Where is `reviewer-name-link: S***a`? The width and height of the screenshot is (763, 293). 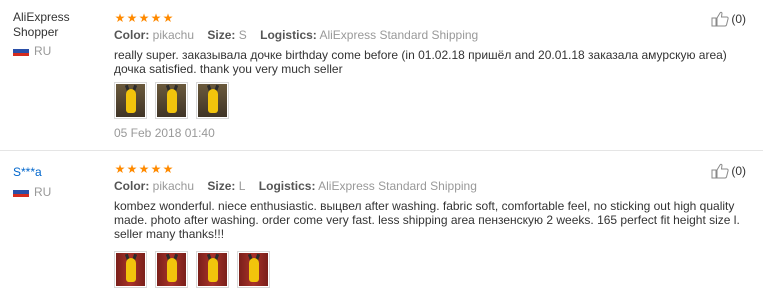 reviewer-name-link: S***a is located at coordinates (55, 172).